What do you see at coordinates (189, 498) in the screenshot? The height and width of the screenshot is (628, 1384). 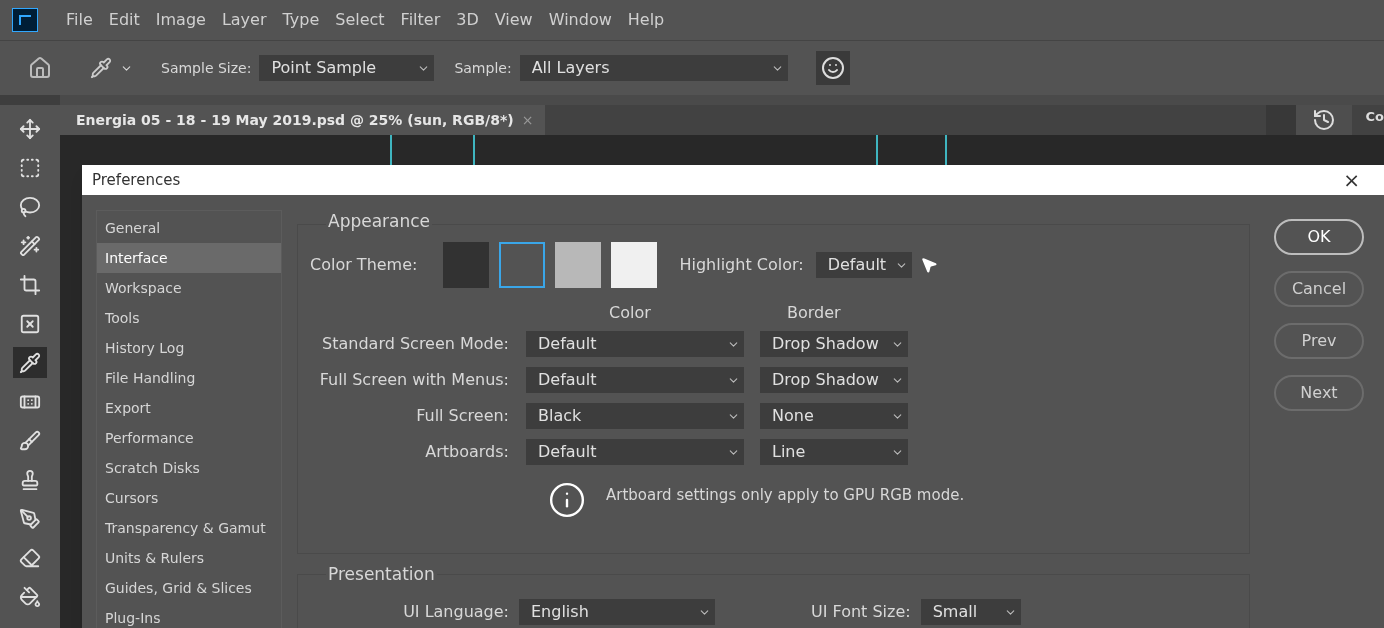 I see `category-item: Cursors` at bounding box center [189, 498].